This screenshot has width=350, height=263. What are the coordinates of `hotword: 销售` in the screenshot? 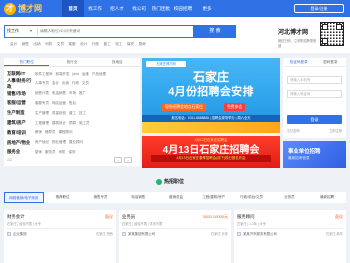 It's located at (25, 44).